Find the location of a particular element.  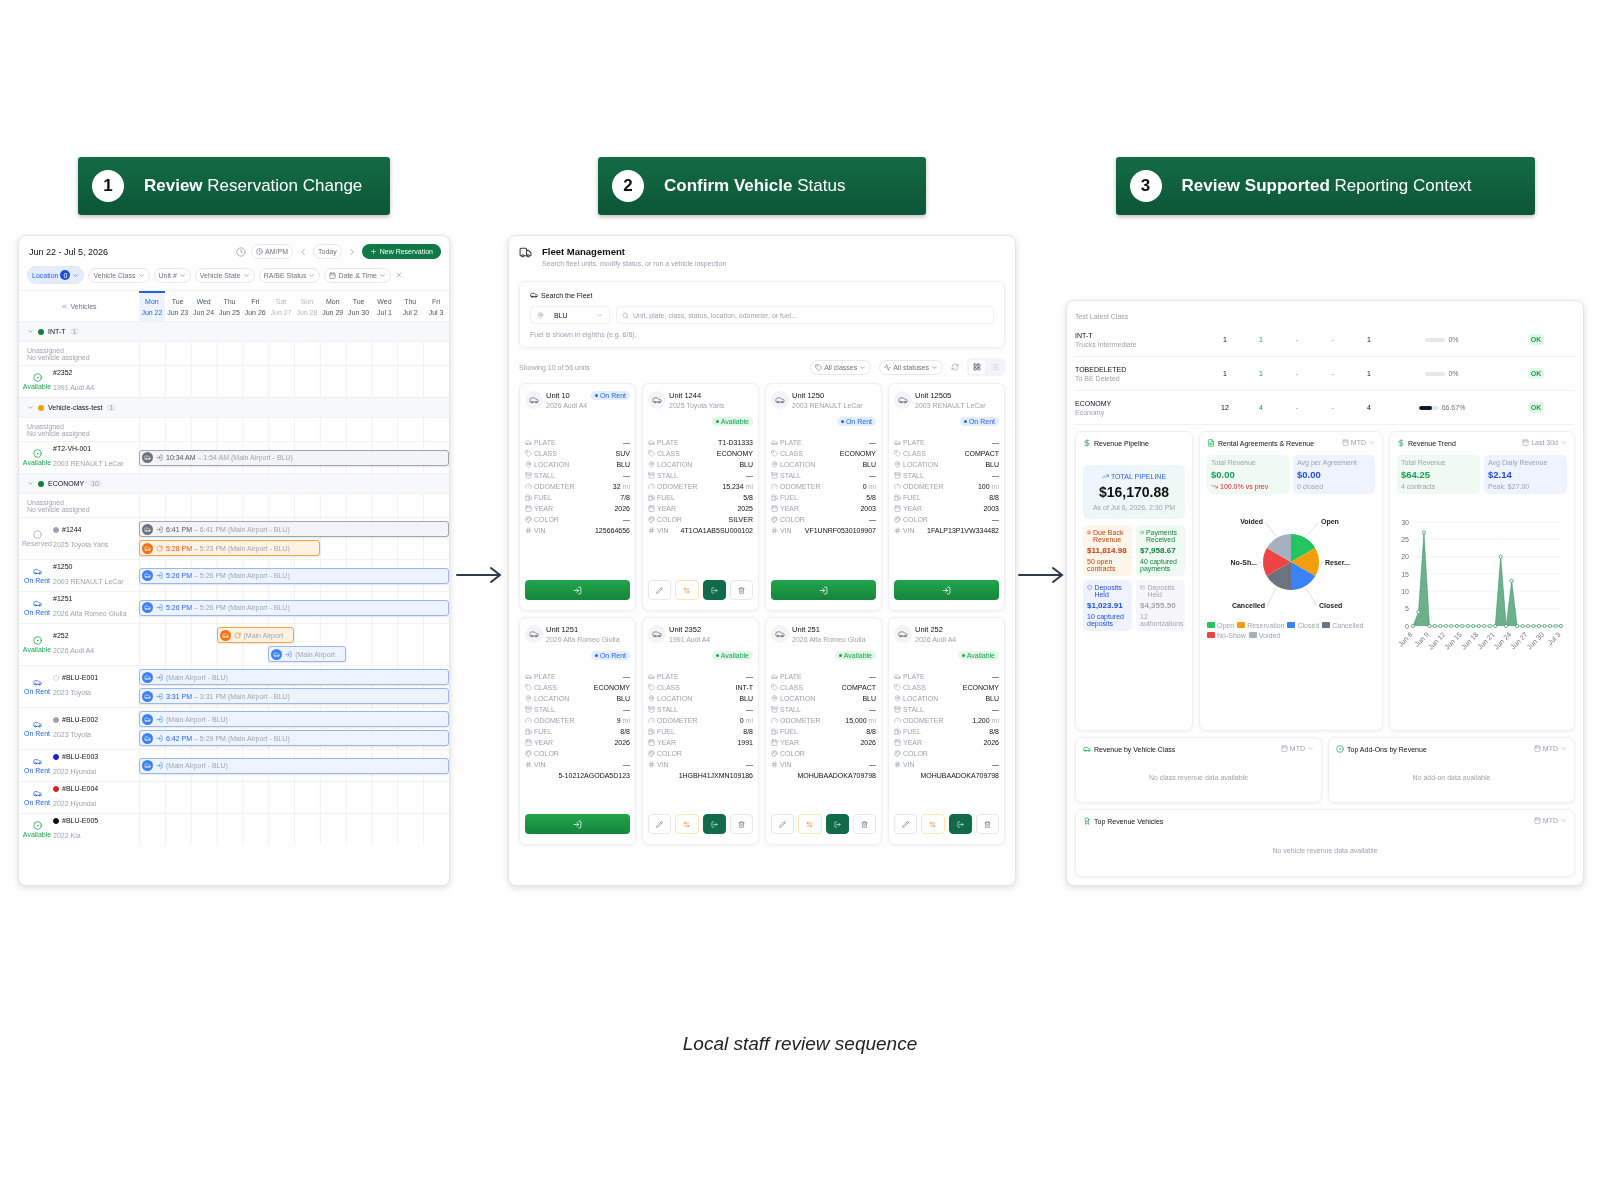

shield-icon is located at coordinates (1090, 587).